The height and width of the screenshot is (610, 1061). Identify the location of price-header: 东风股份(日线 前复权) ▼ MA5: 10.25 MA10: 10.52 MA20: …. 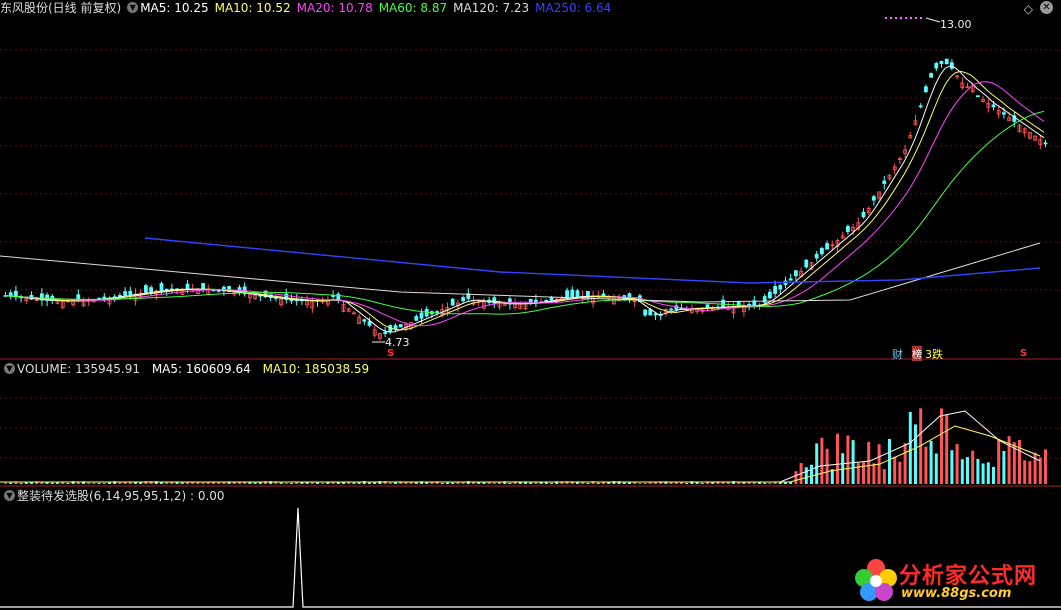
(309, 8).